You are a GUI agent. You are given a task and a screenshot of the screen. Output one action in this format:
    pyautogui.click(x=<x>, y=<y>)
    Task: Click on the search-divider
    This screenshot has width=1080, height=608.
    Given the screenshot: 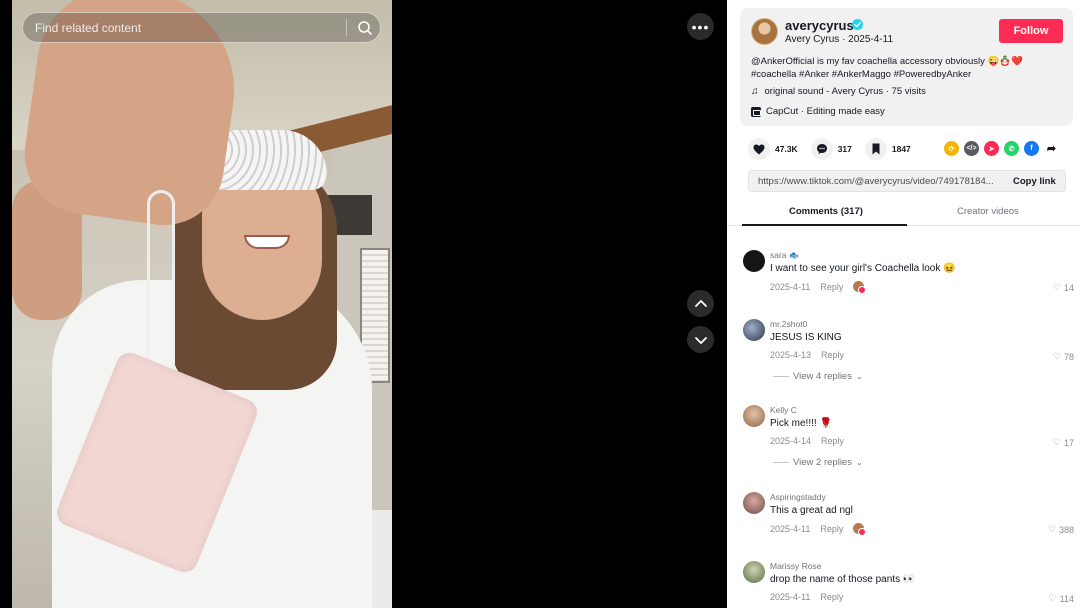 What is the action you would take?
    pyautogui.click(x=346, y=27)
    